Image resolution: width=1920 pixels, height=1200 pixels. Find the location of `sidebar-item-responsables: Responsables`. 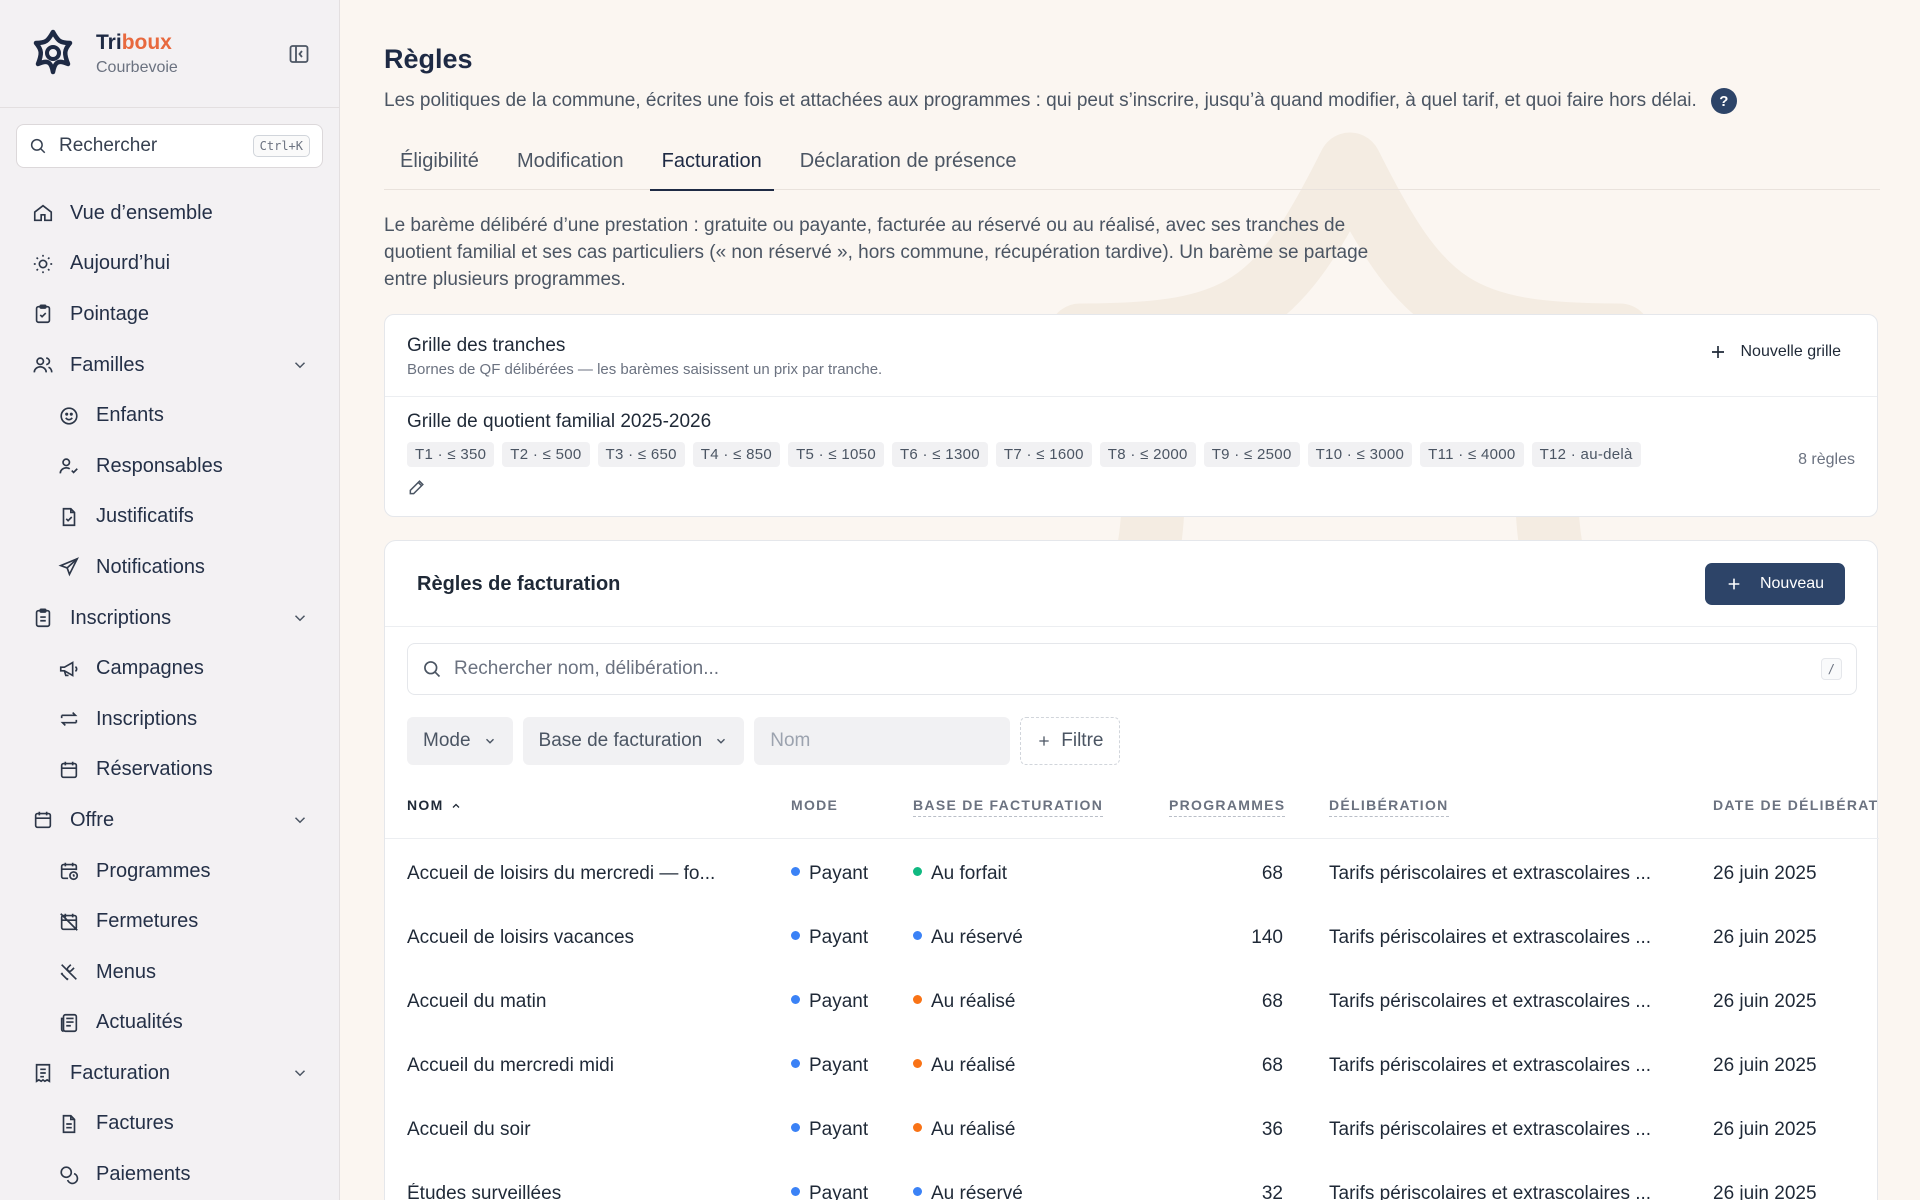

sidebar-item-responsables: Responsables is located at coordinates (169, 466).